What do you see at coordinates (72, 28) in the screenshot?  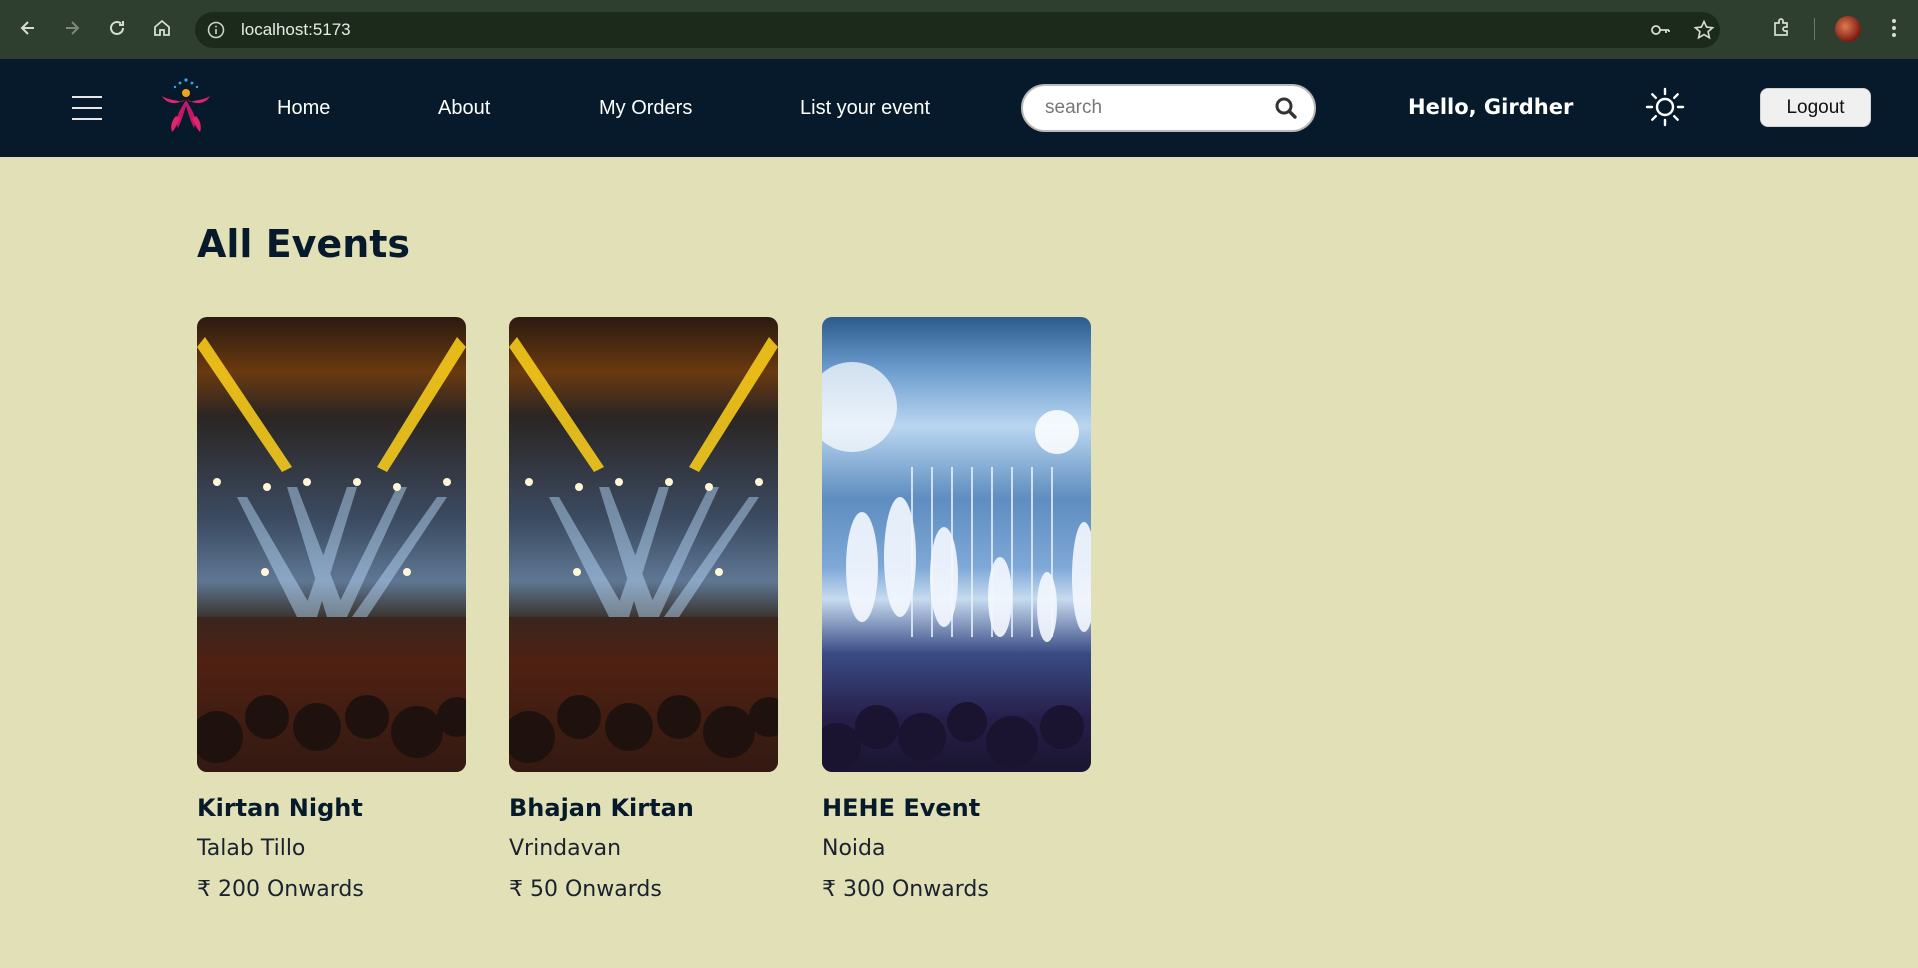 I see `forward-icon` at bounding box center [72, 28].